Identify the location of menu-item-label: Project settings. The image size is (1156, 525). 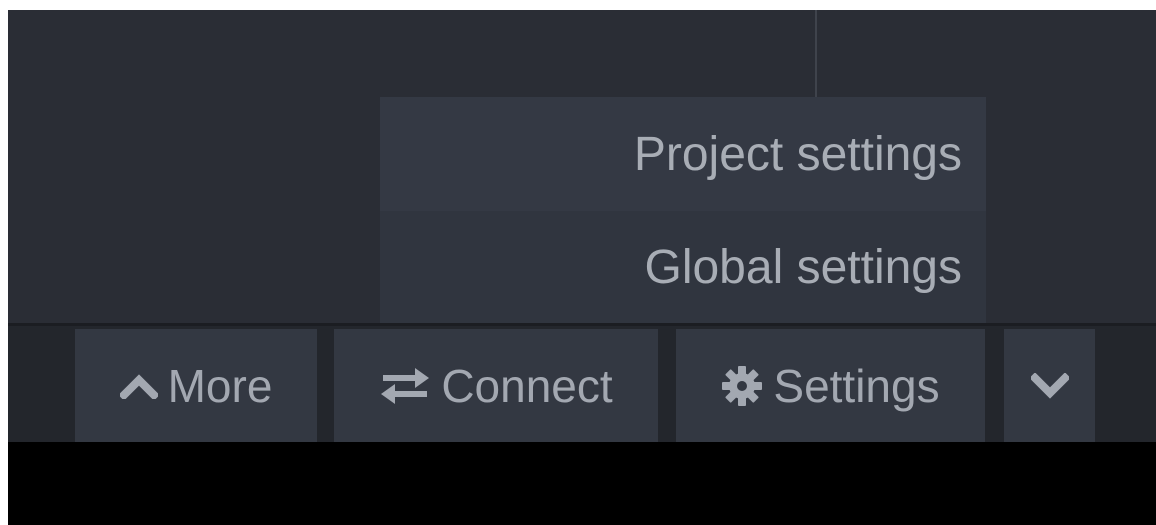
(797, 154).